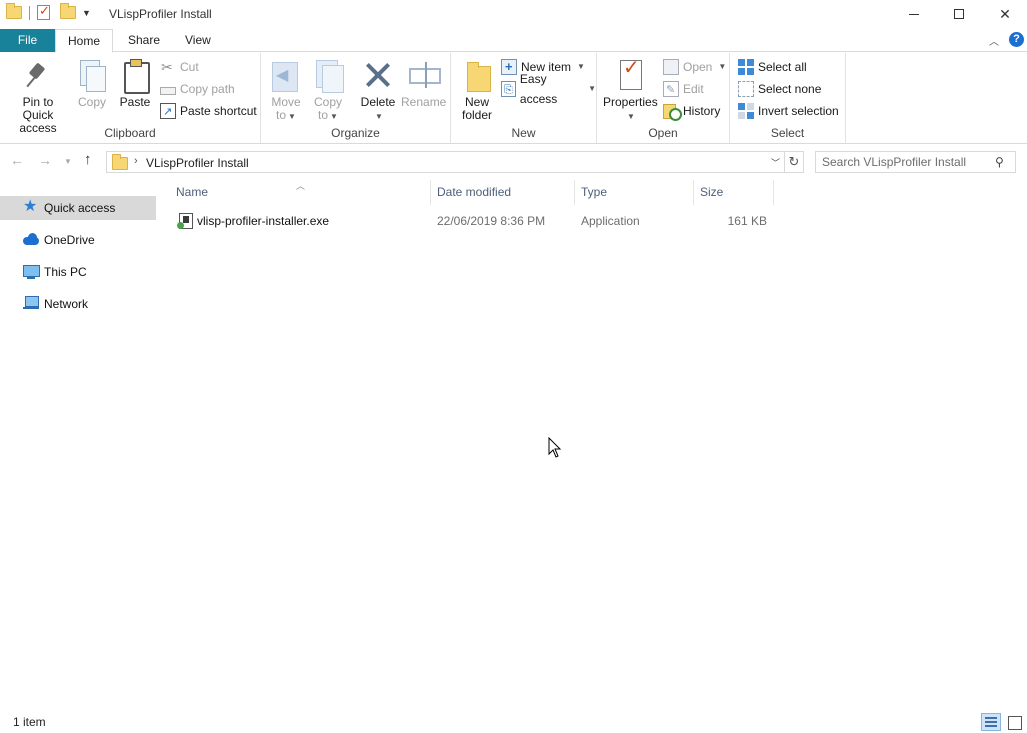 The height and width of the screenshot is (733, 1027). I want to click on help-icon: ?, so click(1016, 39).